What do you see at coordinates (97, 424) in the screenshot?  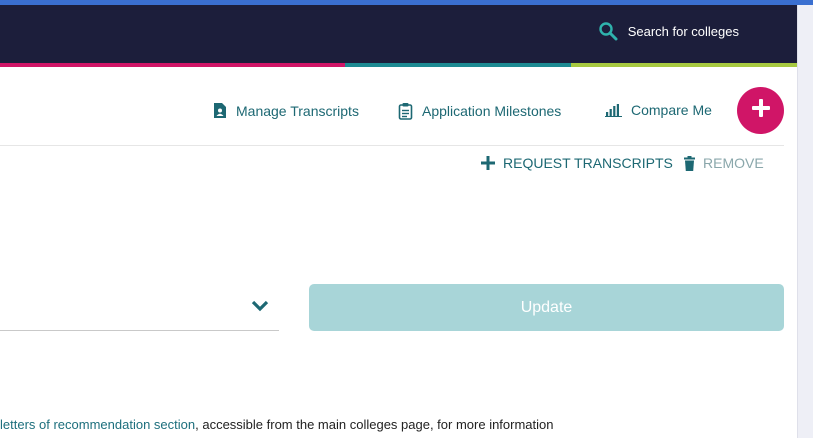 I see `letters-of-recommendation-link: letters of recommendation section` at bounding box center [97, 424].